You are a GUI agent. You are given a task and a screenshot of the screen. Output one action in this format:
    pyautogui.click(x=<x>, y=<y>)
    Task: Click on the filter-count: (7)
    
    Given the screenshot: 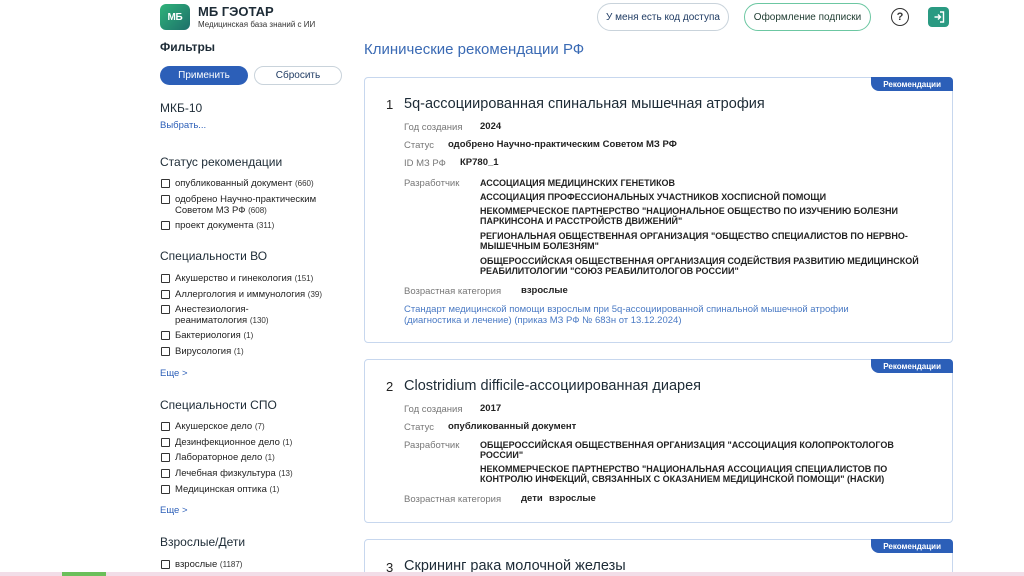 What is the action you would take?
    pyautogui.click(x=259, y=426)
    